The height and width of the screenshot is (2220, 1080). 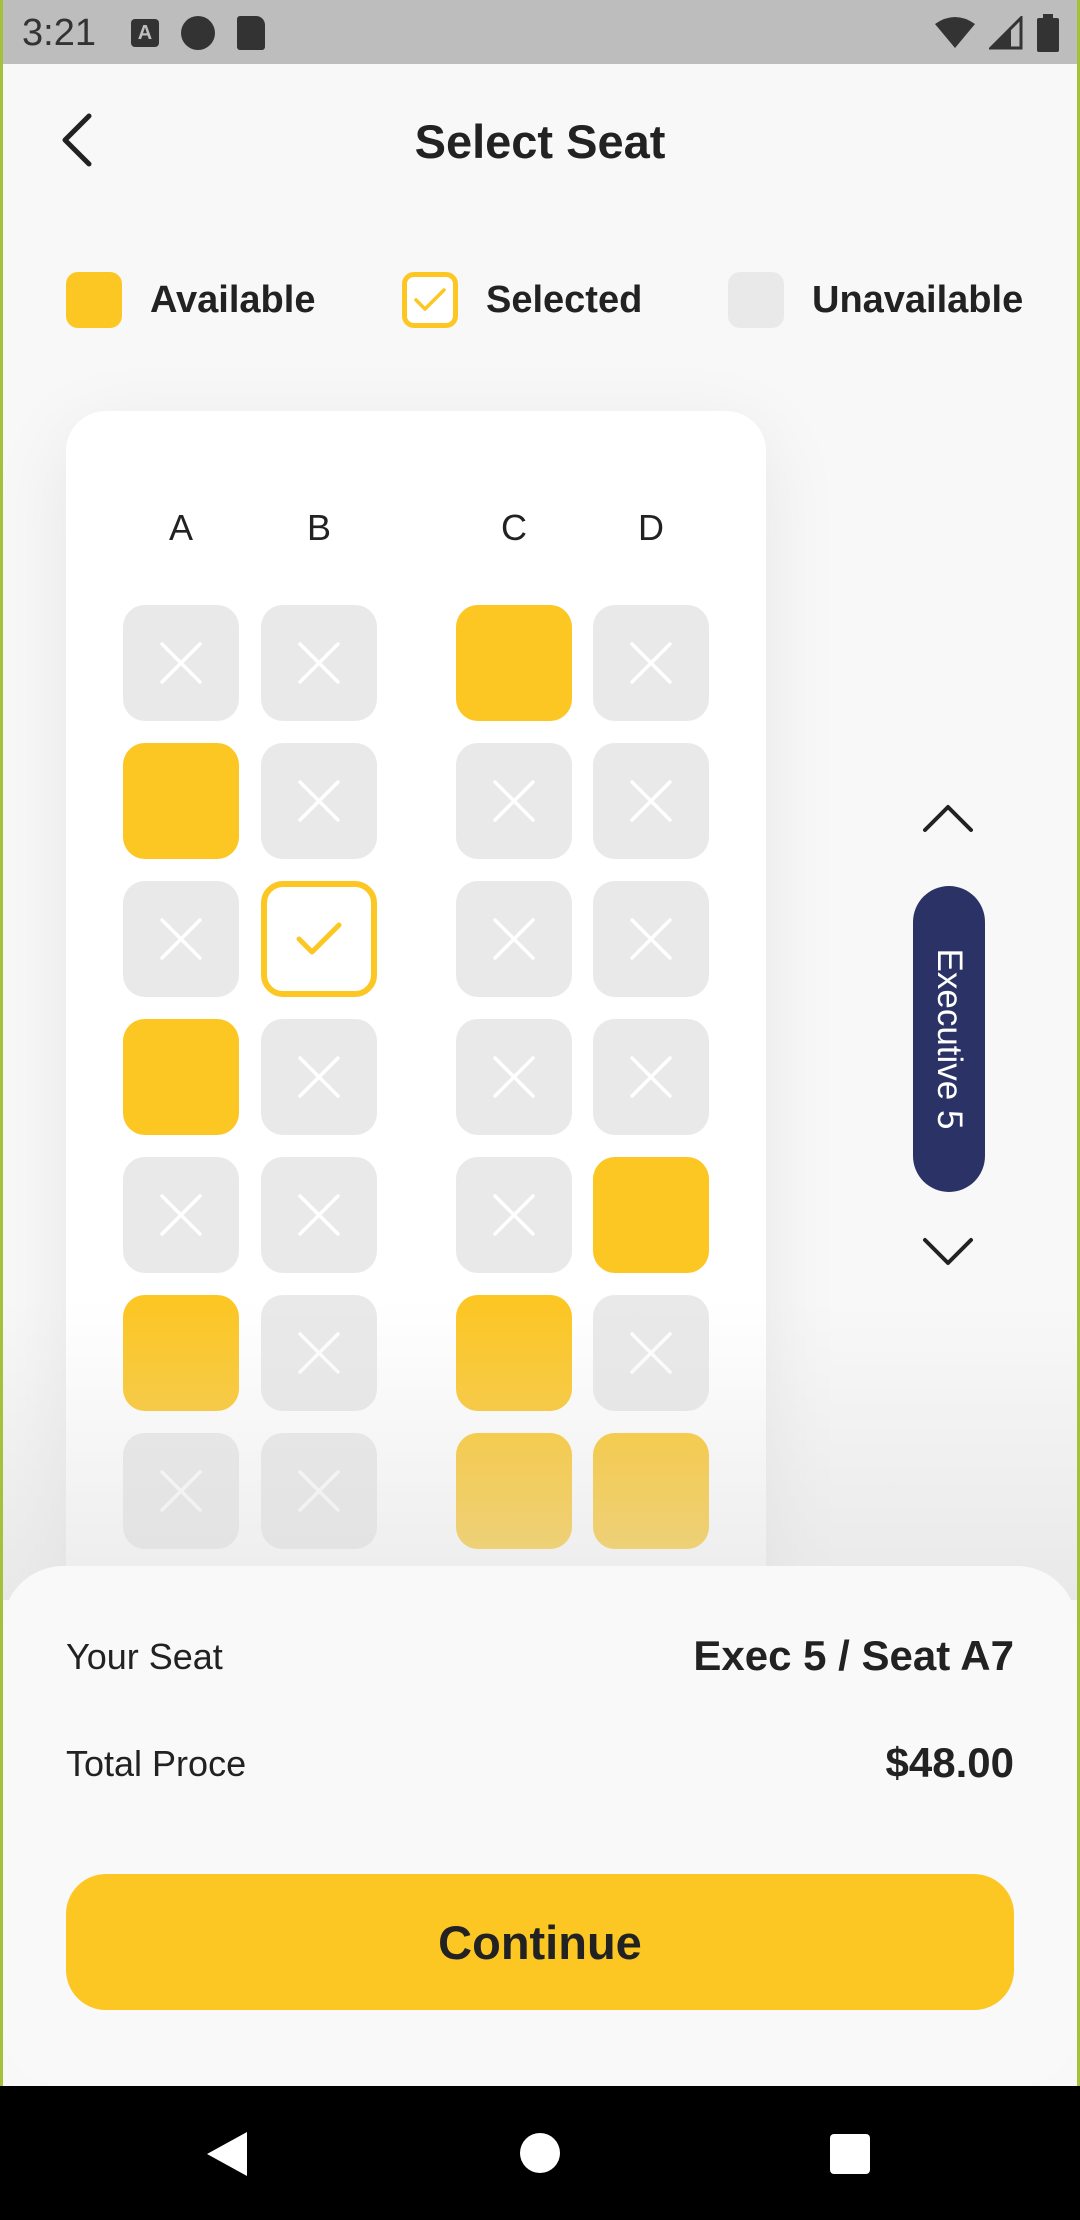 I want to click on seat-c3, so click(x=514, y=939).